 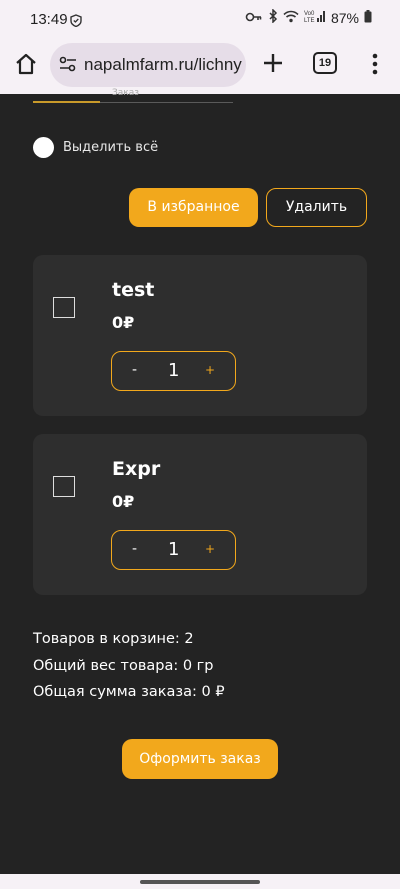 What do you see at coordinates (43, 147) in the screenshot?
I see `select-all-radio` at bounding box center [43, 147].